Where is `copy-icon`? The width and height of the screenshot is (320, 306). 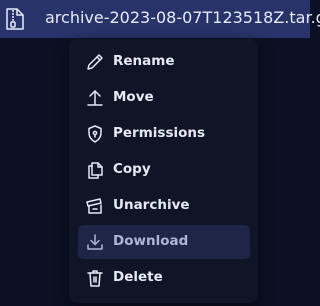 copy-icon is located at coordinates (95, 170).